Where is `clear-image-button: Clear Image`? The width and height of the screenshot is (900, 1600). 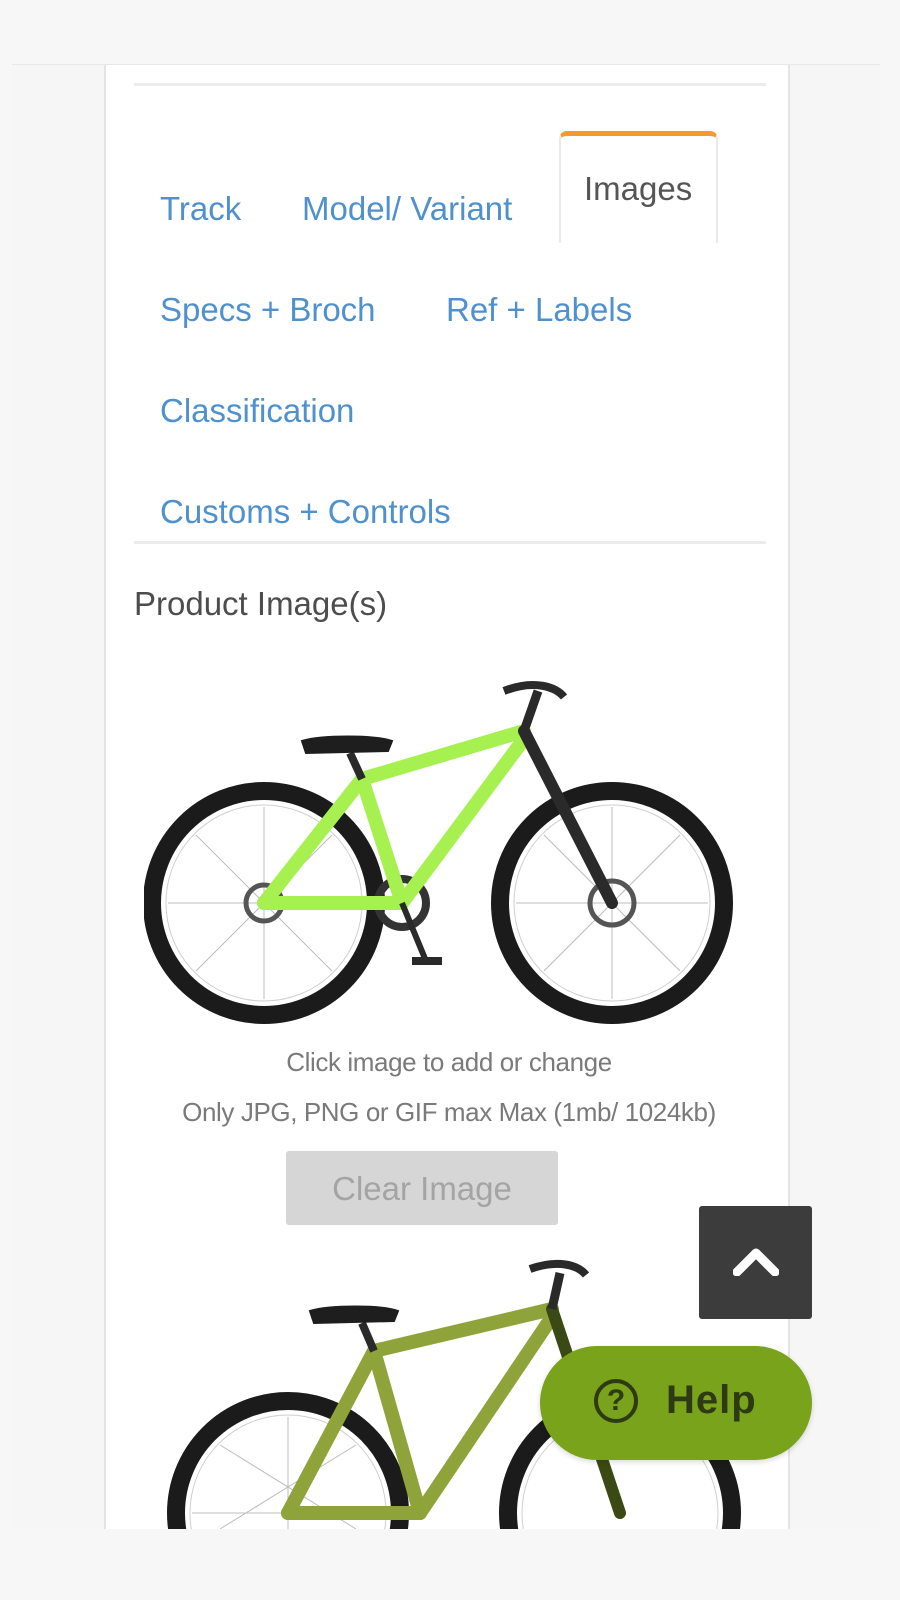 clear-image-button: Clear Image is located at coordinates (422, 1188).